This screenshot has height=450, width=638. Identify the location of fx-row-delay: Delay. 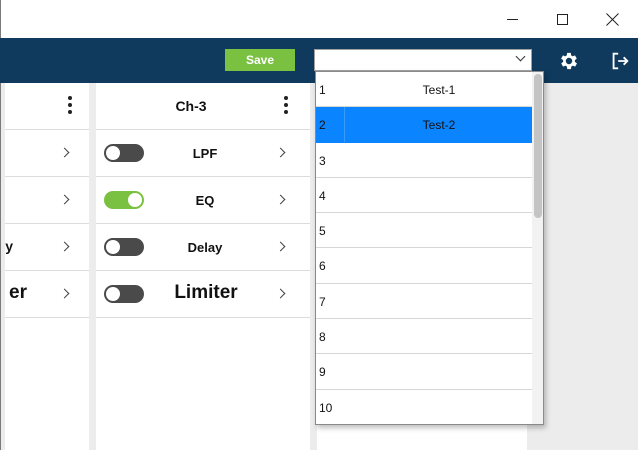
(203, 247).